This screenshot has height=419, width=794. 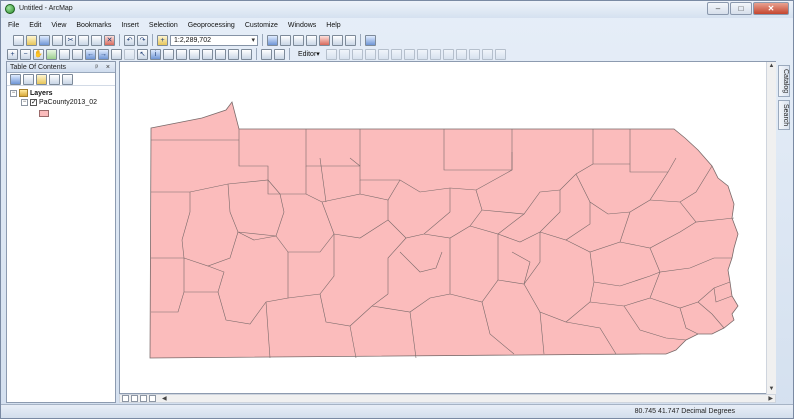 I want to click on zoom-out-icon: −, so click(x=25, y=54).